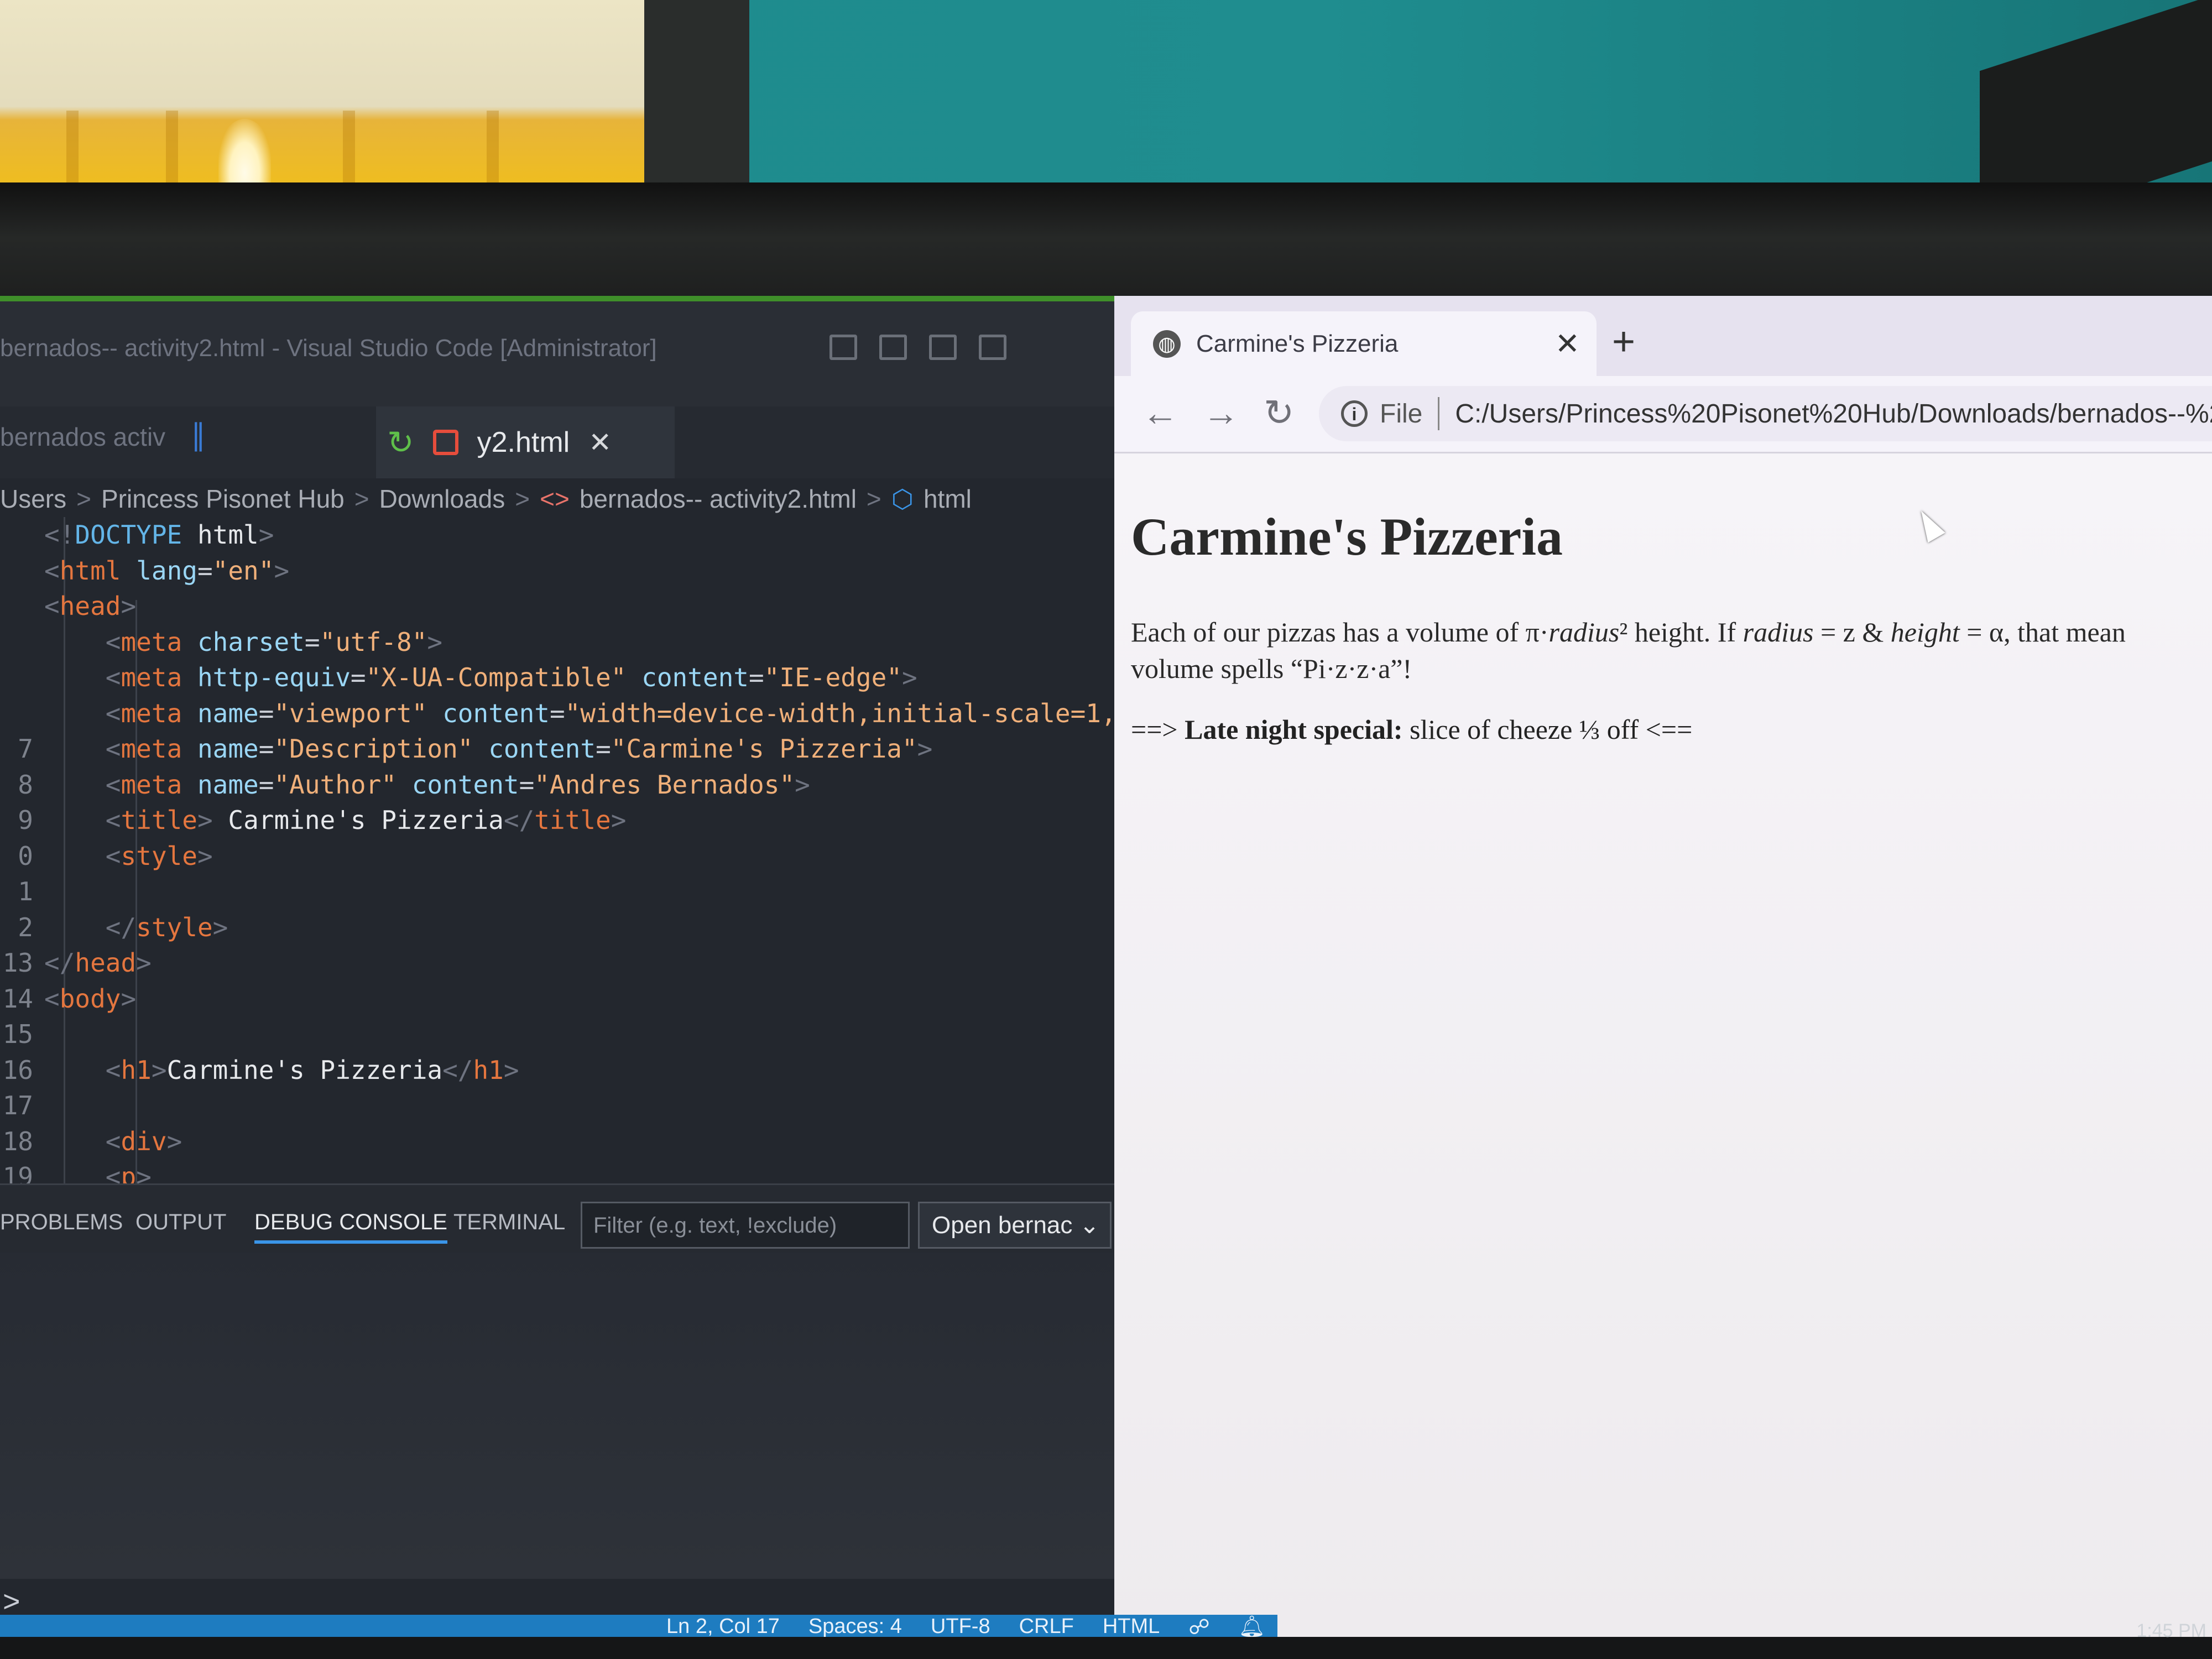 This screenshot has width=2212, height=1659. I want to click on code-text: <body>, so click(91, 999).